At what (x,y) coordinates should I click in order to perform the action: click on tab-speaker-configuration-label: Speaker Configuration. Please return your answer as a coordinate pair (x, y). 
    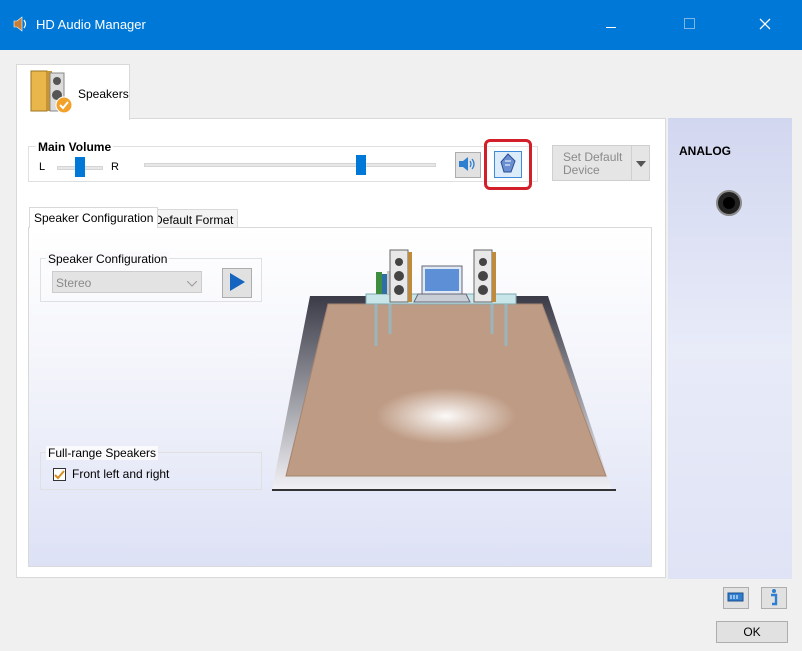
    Looking at the image, I should click on (94, 218).